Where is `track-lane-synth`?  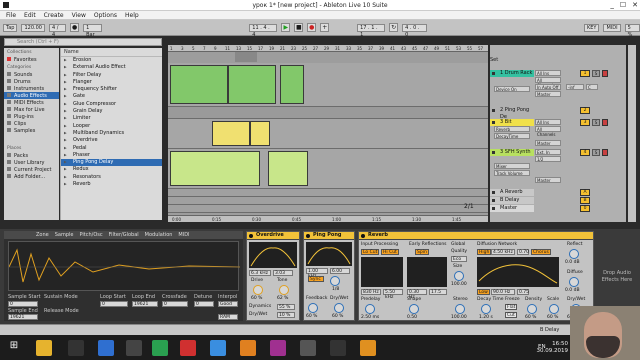 track-lane-synth is located at coordinates (328, 169).